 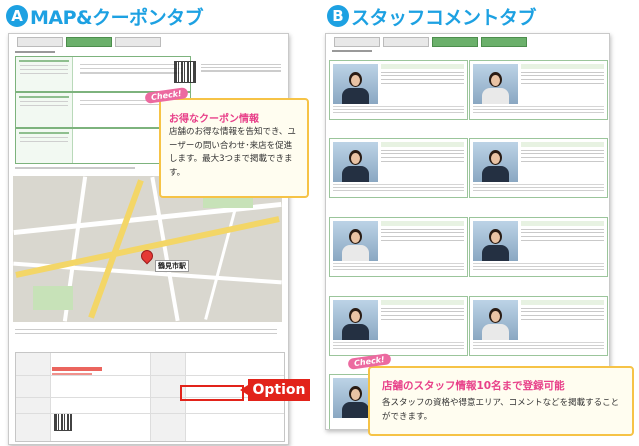 What do you see at coordinates (444, 17) in the screenshot?
I see `section-b-title: スタッフコメントタブ` at bounding box center [444, 17].